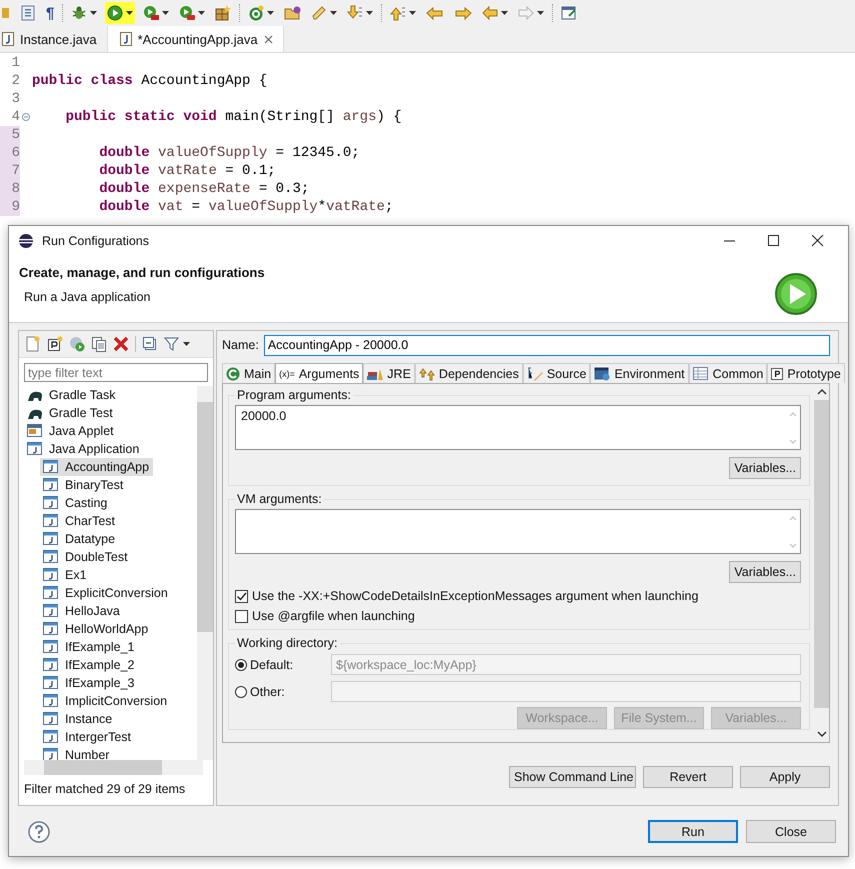  Describe the element at coordinates (55, 344) in the screenshot. I see `new-prototype-icon` at that location.